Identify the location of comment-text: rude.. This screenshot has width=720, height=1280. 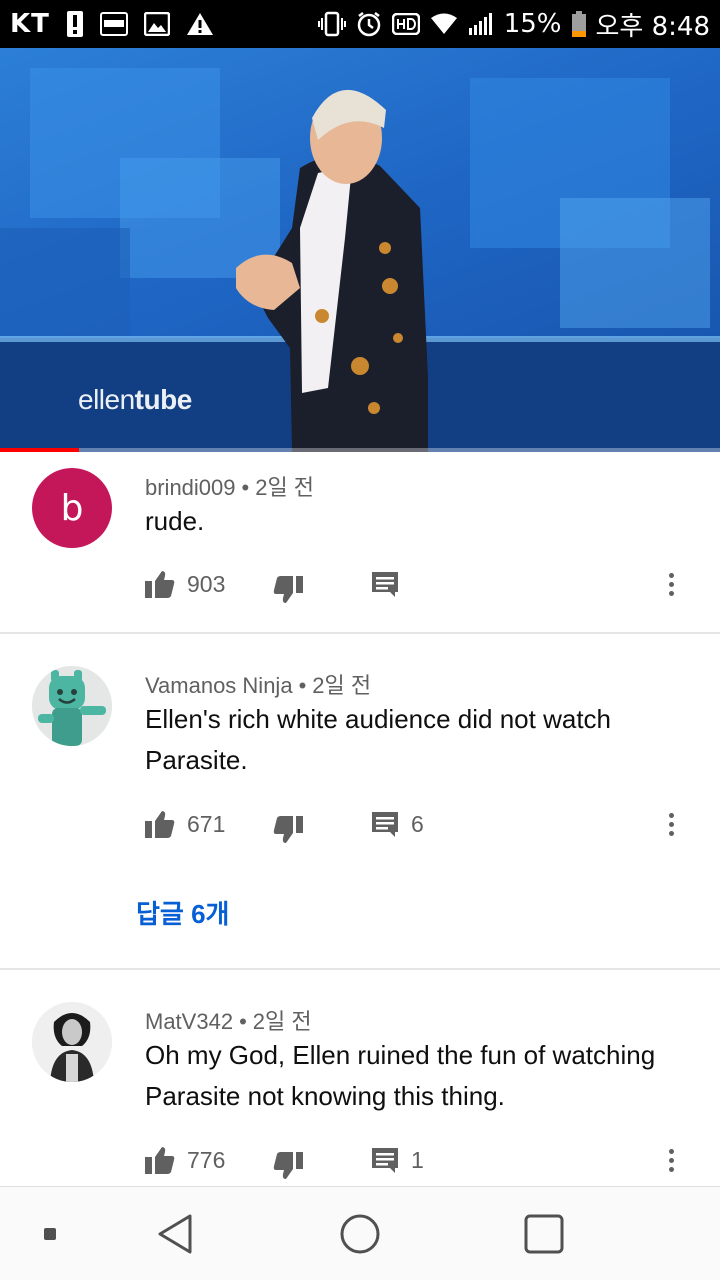
(175, 521).